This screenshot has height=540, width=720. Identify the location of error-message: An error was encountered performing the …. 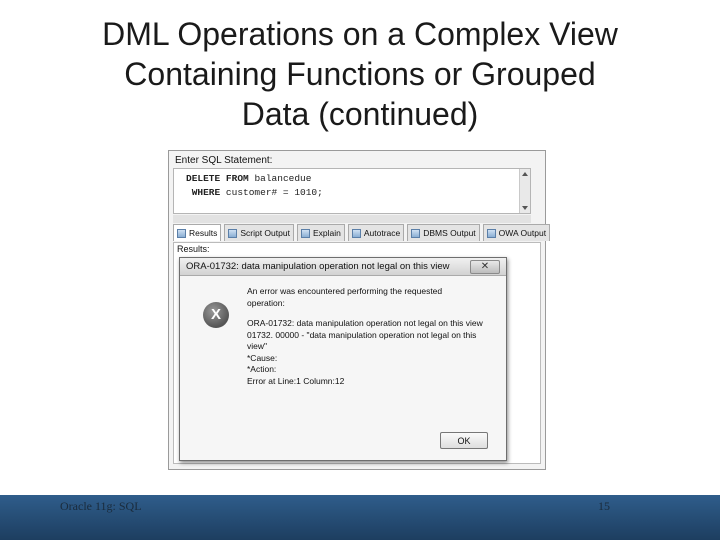
(372, 336).